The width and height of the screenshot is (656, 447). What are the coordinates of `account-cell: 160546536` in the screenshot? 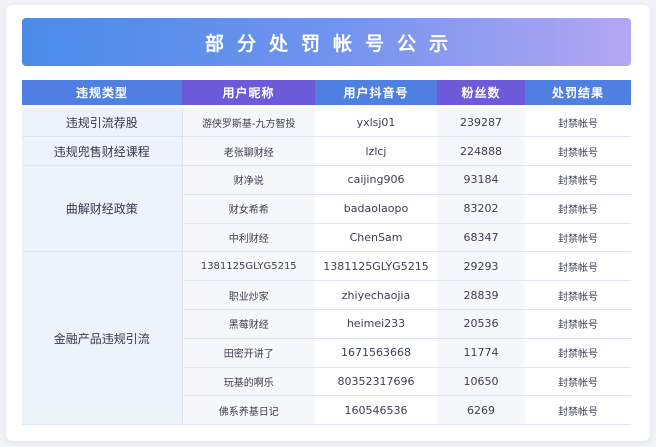 It's located at (376, 410).